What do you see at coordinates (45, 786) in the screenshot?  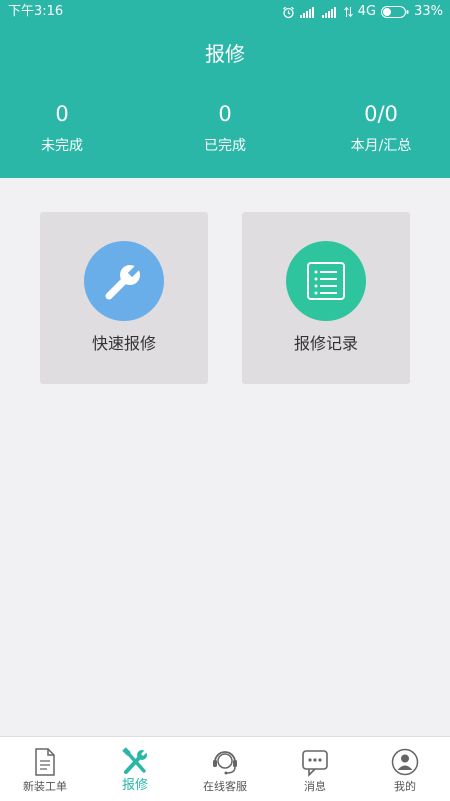 I see `tab-label: 新装工单` at bounding box center [45, 786].